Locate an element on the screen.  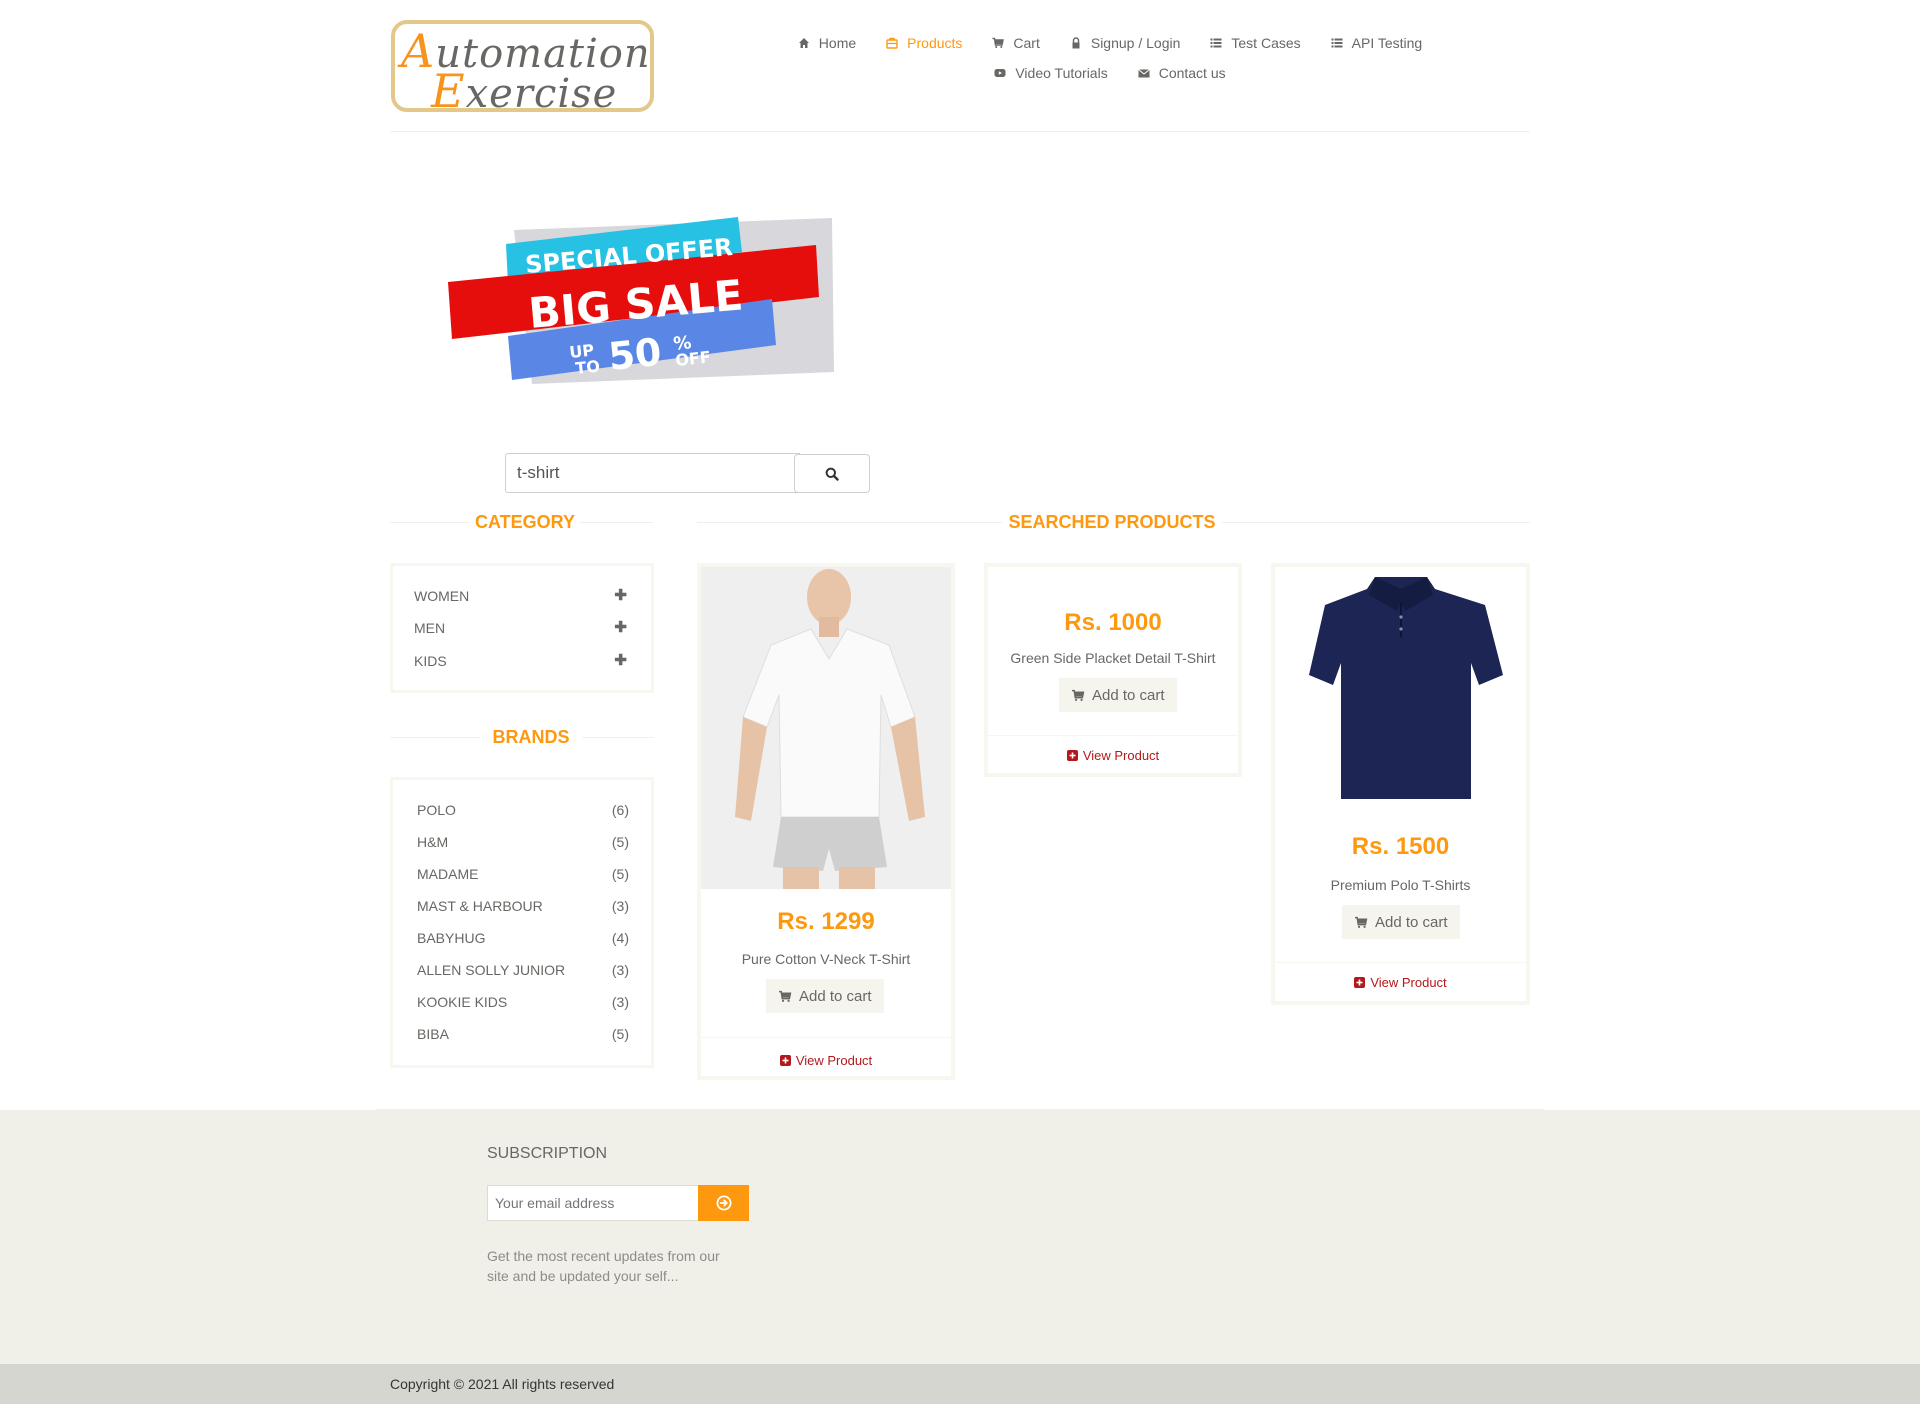
nav-api-testing: API Testing is located at coordinates (1377, 43).